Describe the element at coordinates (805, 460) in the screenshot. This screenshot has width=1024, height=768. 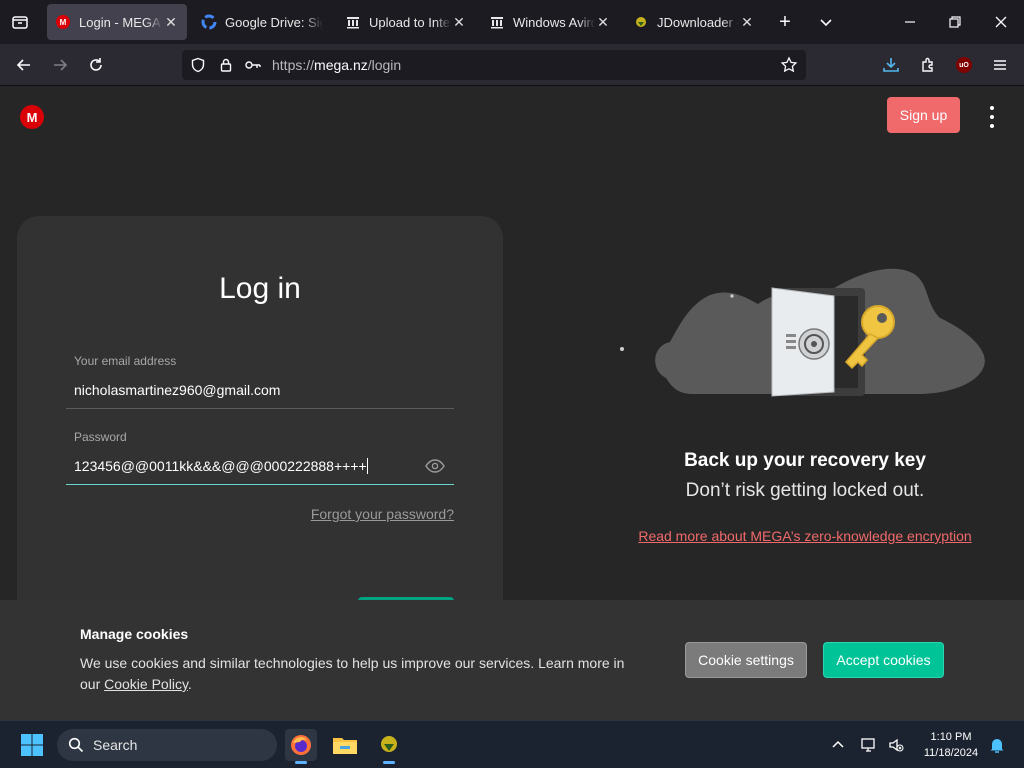
I see `recovery-key-heading: Back up your recovery key` at that location.